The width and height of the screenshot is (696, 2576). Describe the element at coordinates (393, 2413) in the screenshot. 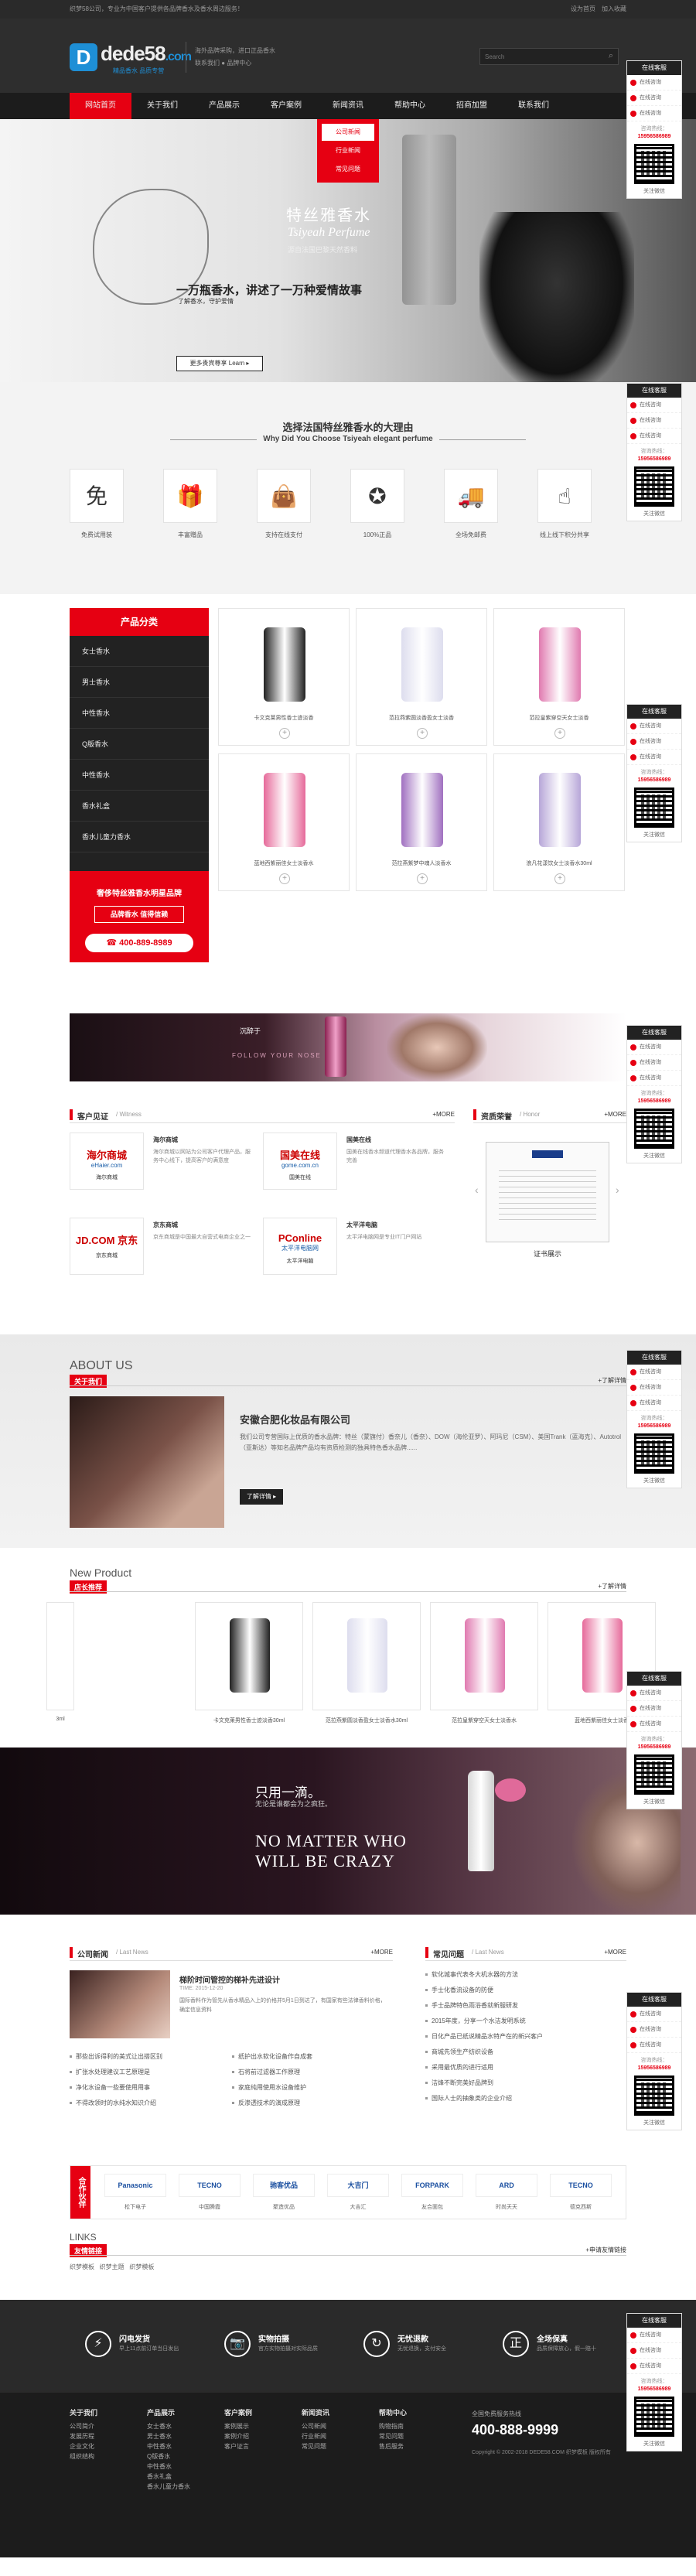

I see `footer-column-title: 帮助中心` at that location.